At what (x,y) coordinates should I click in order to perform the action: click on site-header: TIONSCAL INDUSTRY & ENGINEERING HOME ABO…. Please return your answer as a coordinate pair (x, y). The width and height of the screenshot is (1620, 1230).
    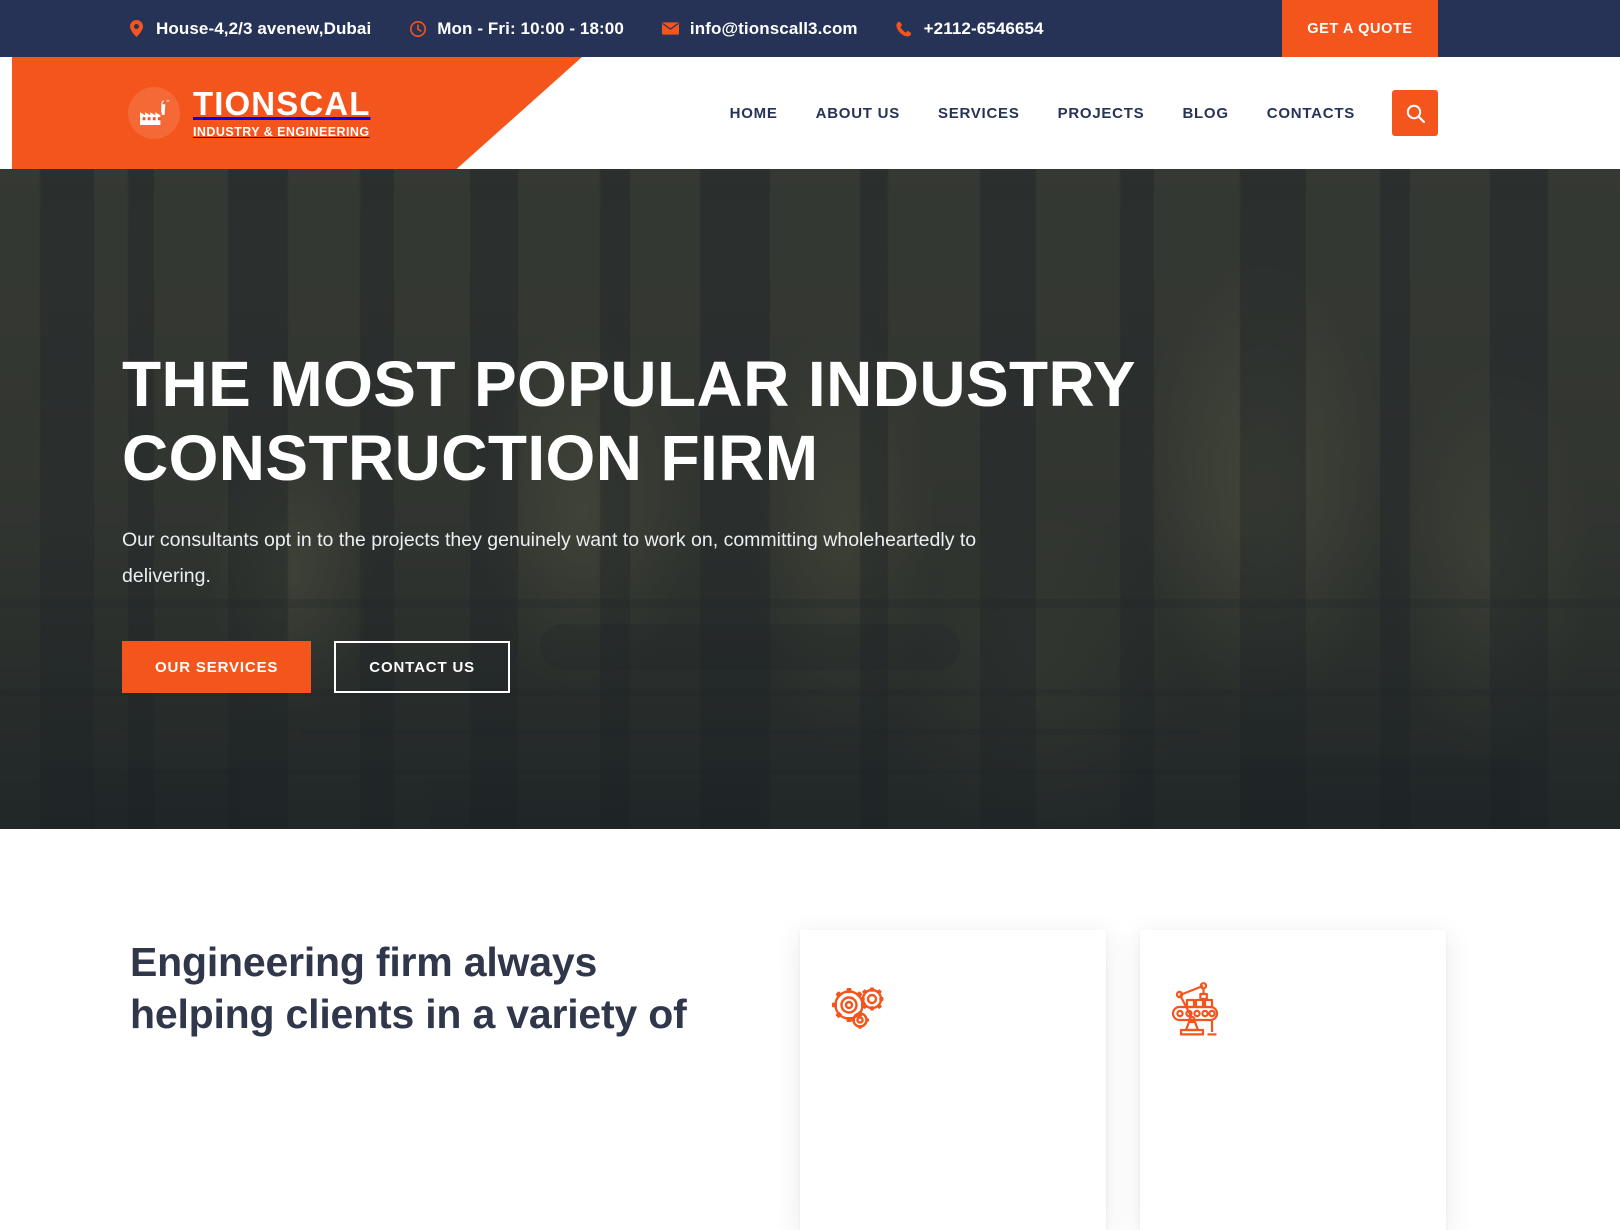
    Looking at the image, I should click on (810, 113).